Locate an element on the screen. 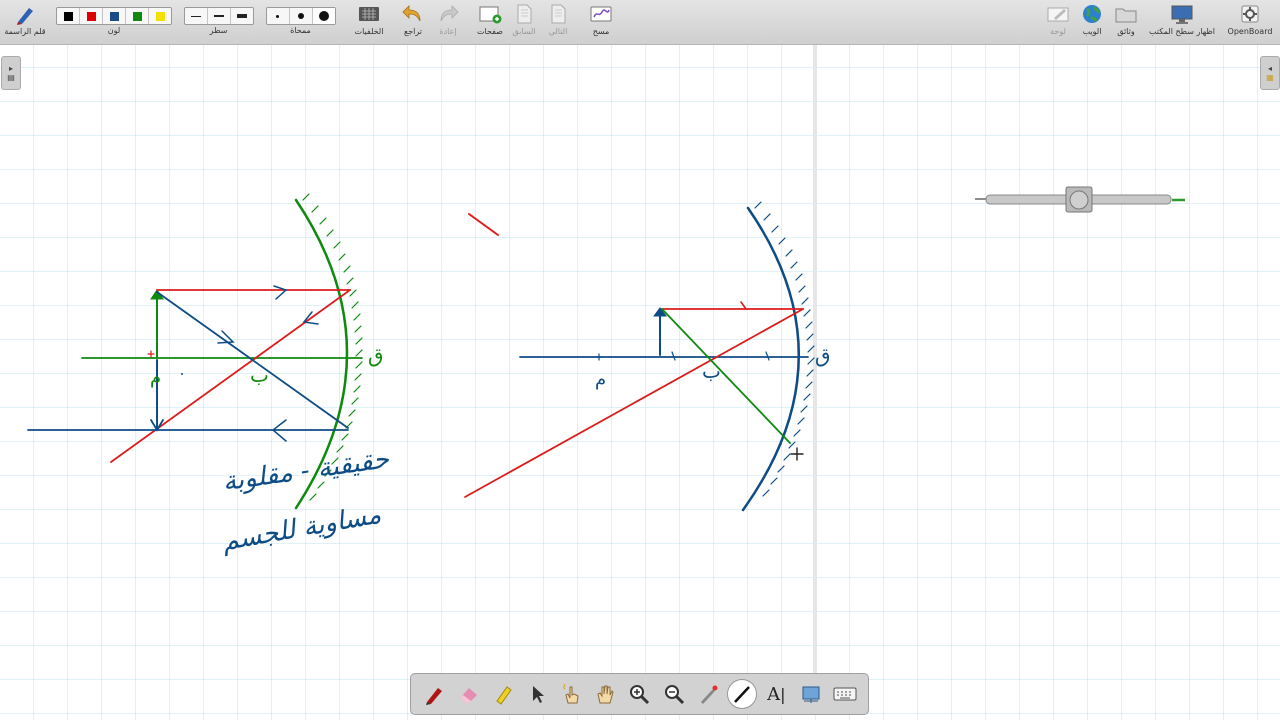 This screenshot has height=720, width=1280. next-page-label: التالي is located at coordinates (558, 31).